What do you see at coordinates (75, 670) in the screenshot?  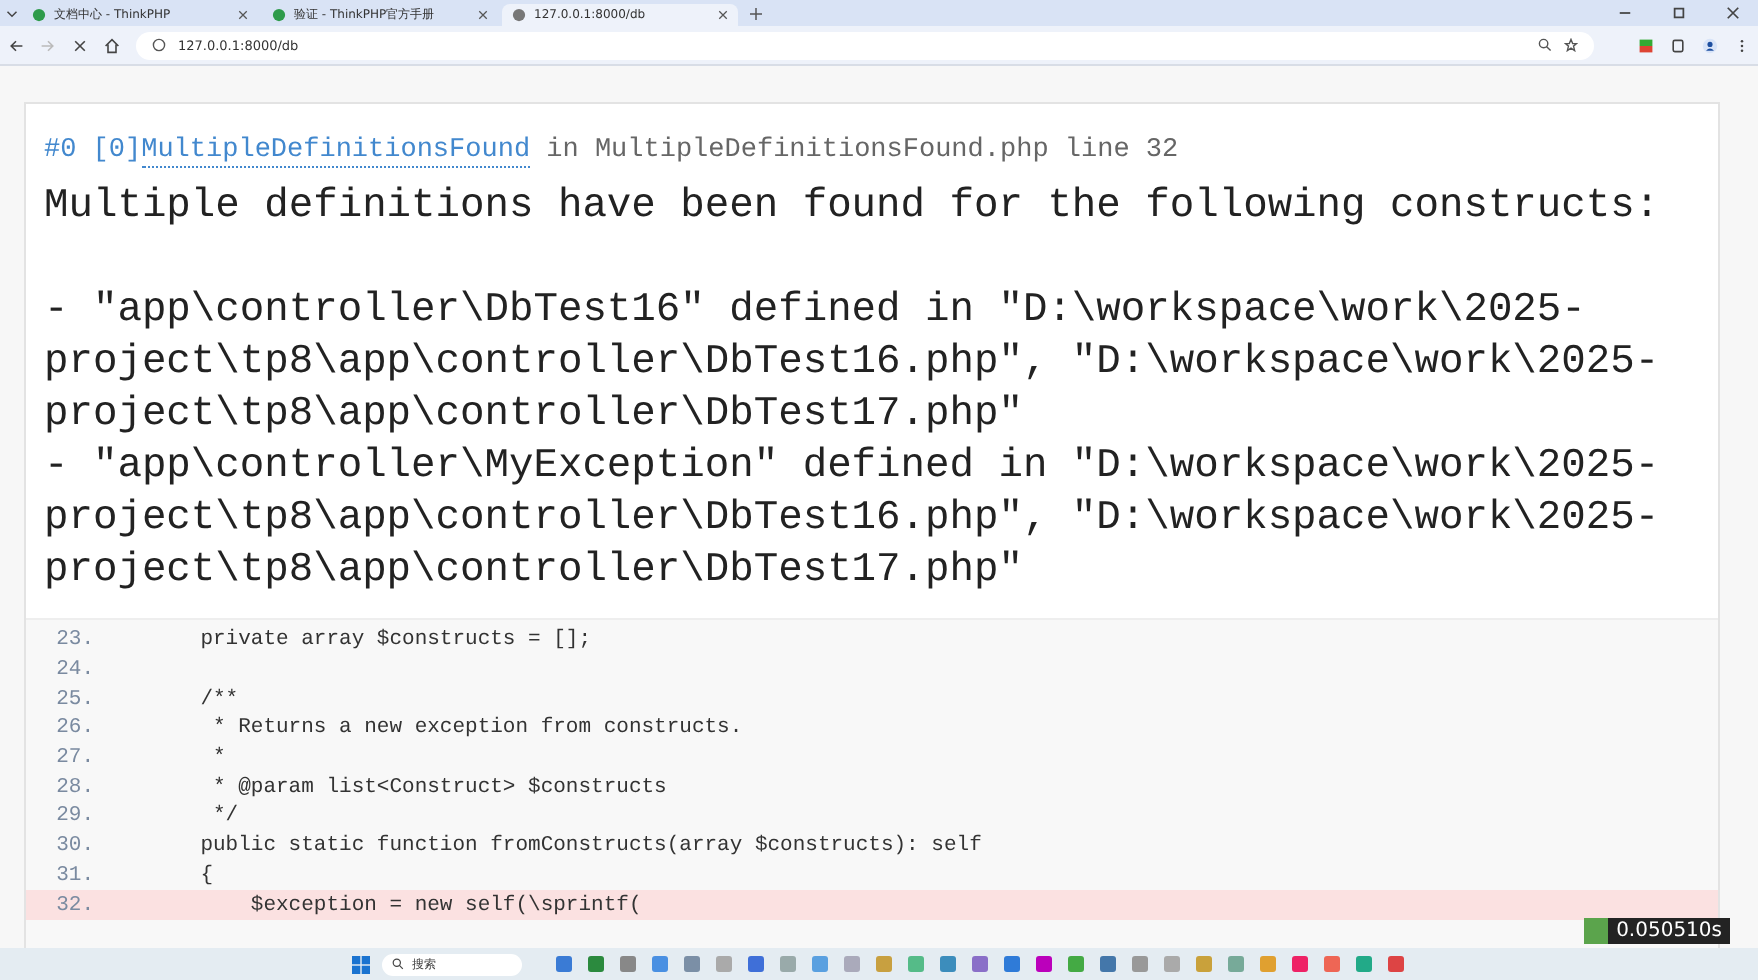 I see `line-number: 24.` at bounding box center [75, 670].